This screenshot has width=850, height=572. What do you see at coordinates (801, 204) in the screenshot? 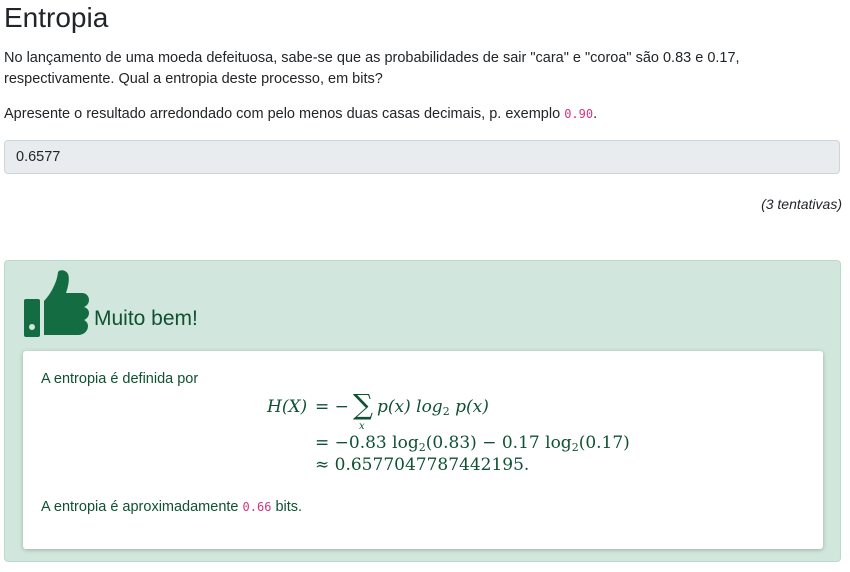
I see `attempts-label: (3 tentativas)` at bounding box center [801, 204].